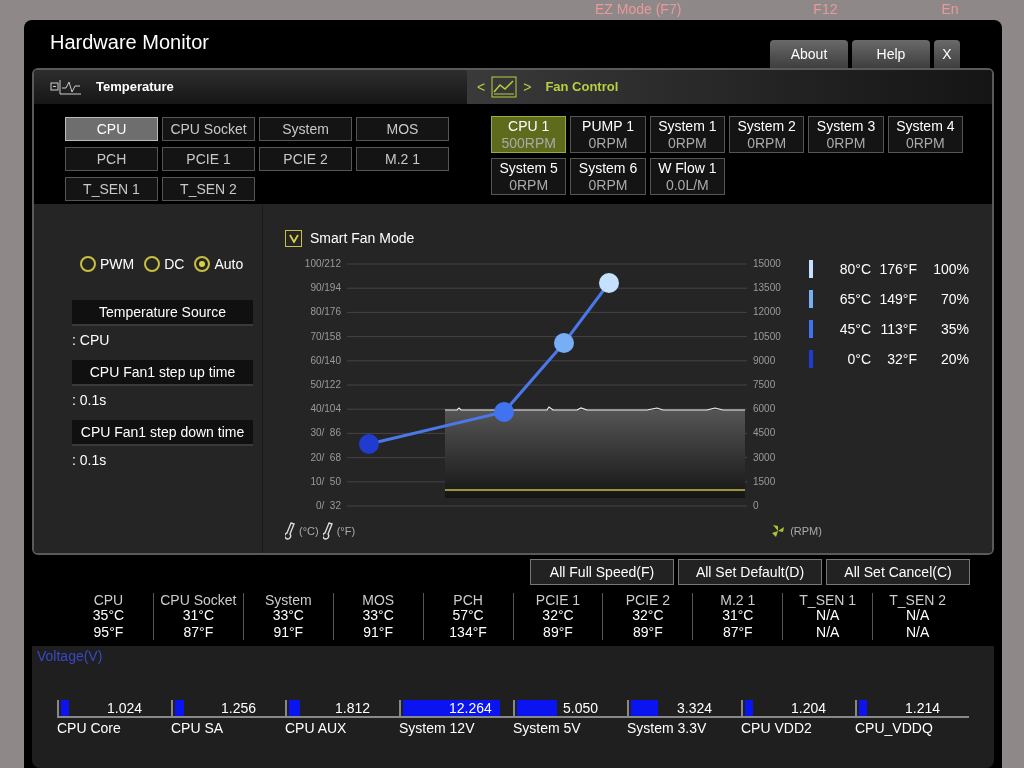  I want to click on voltage-value: 1.024, so click(125, 708).